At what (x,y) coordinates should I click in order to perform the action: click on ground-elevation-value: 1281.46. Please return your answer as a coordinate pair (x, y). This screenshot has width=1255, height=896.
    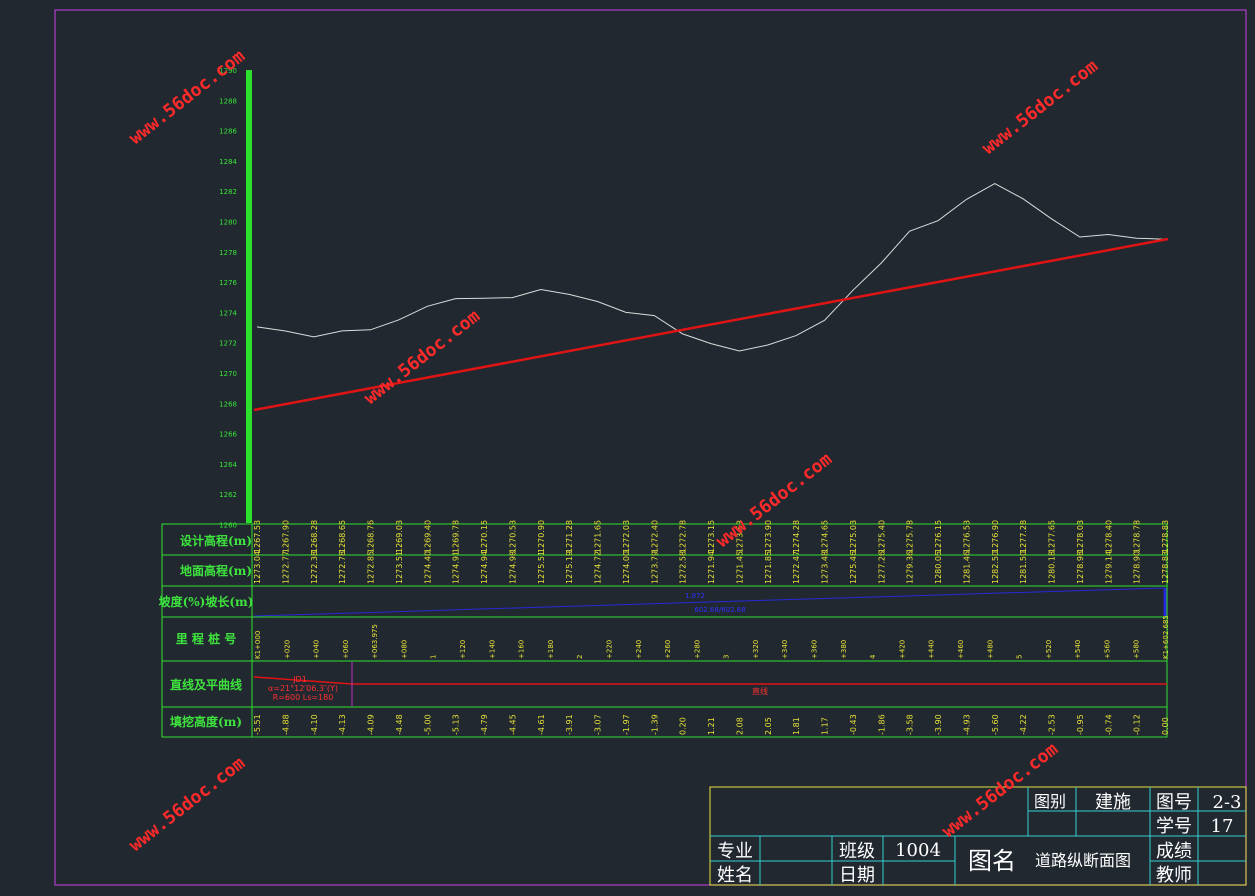
    Looking at the image, I should click on (966, 567).